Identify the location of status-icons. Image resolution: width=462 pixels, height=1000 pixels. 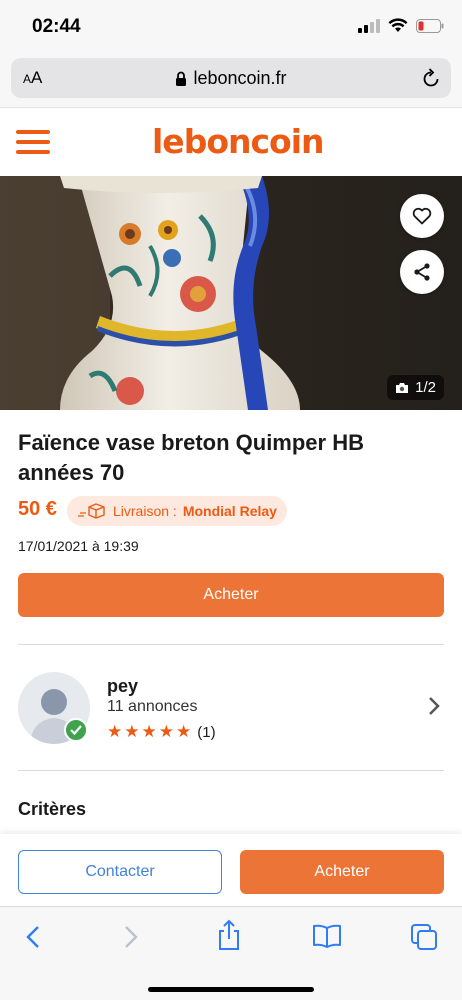
(401, 25).